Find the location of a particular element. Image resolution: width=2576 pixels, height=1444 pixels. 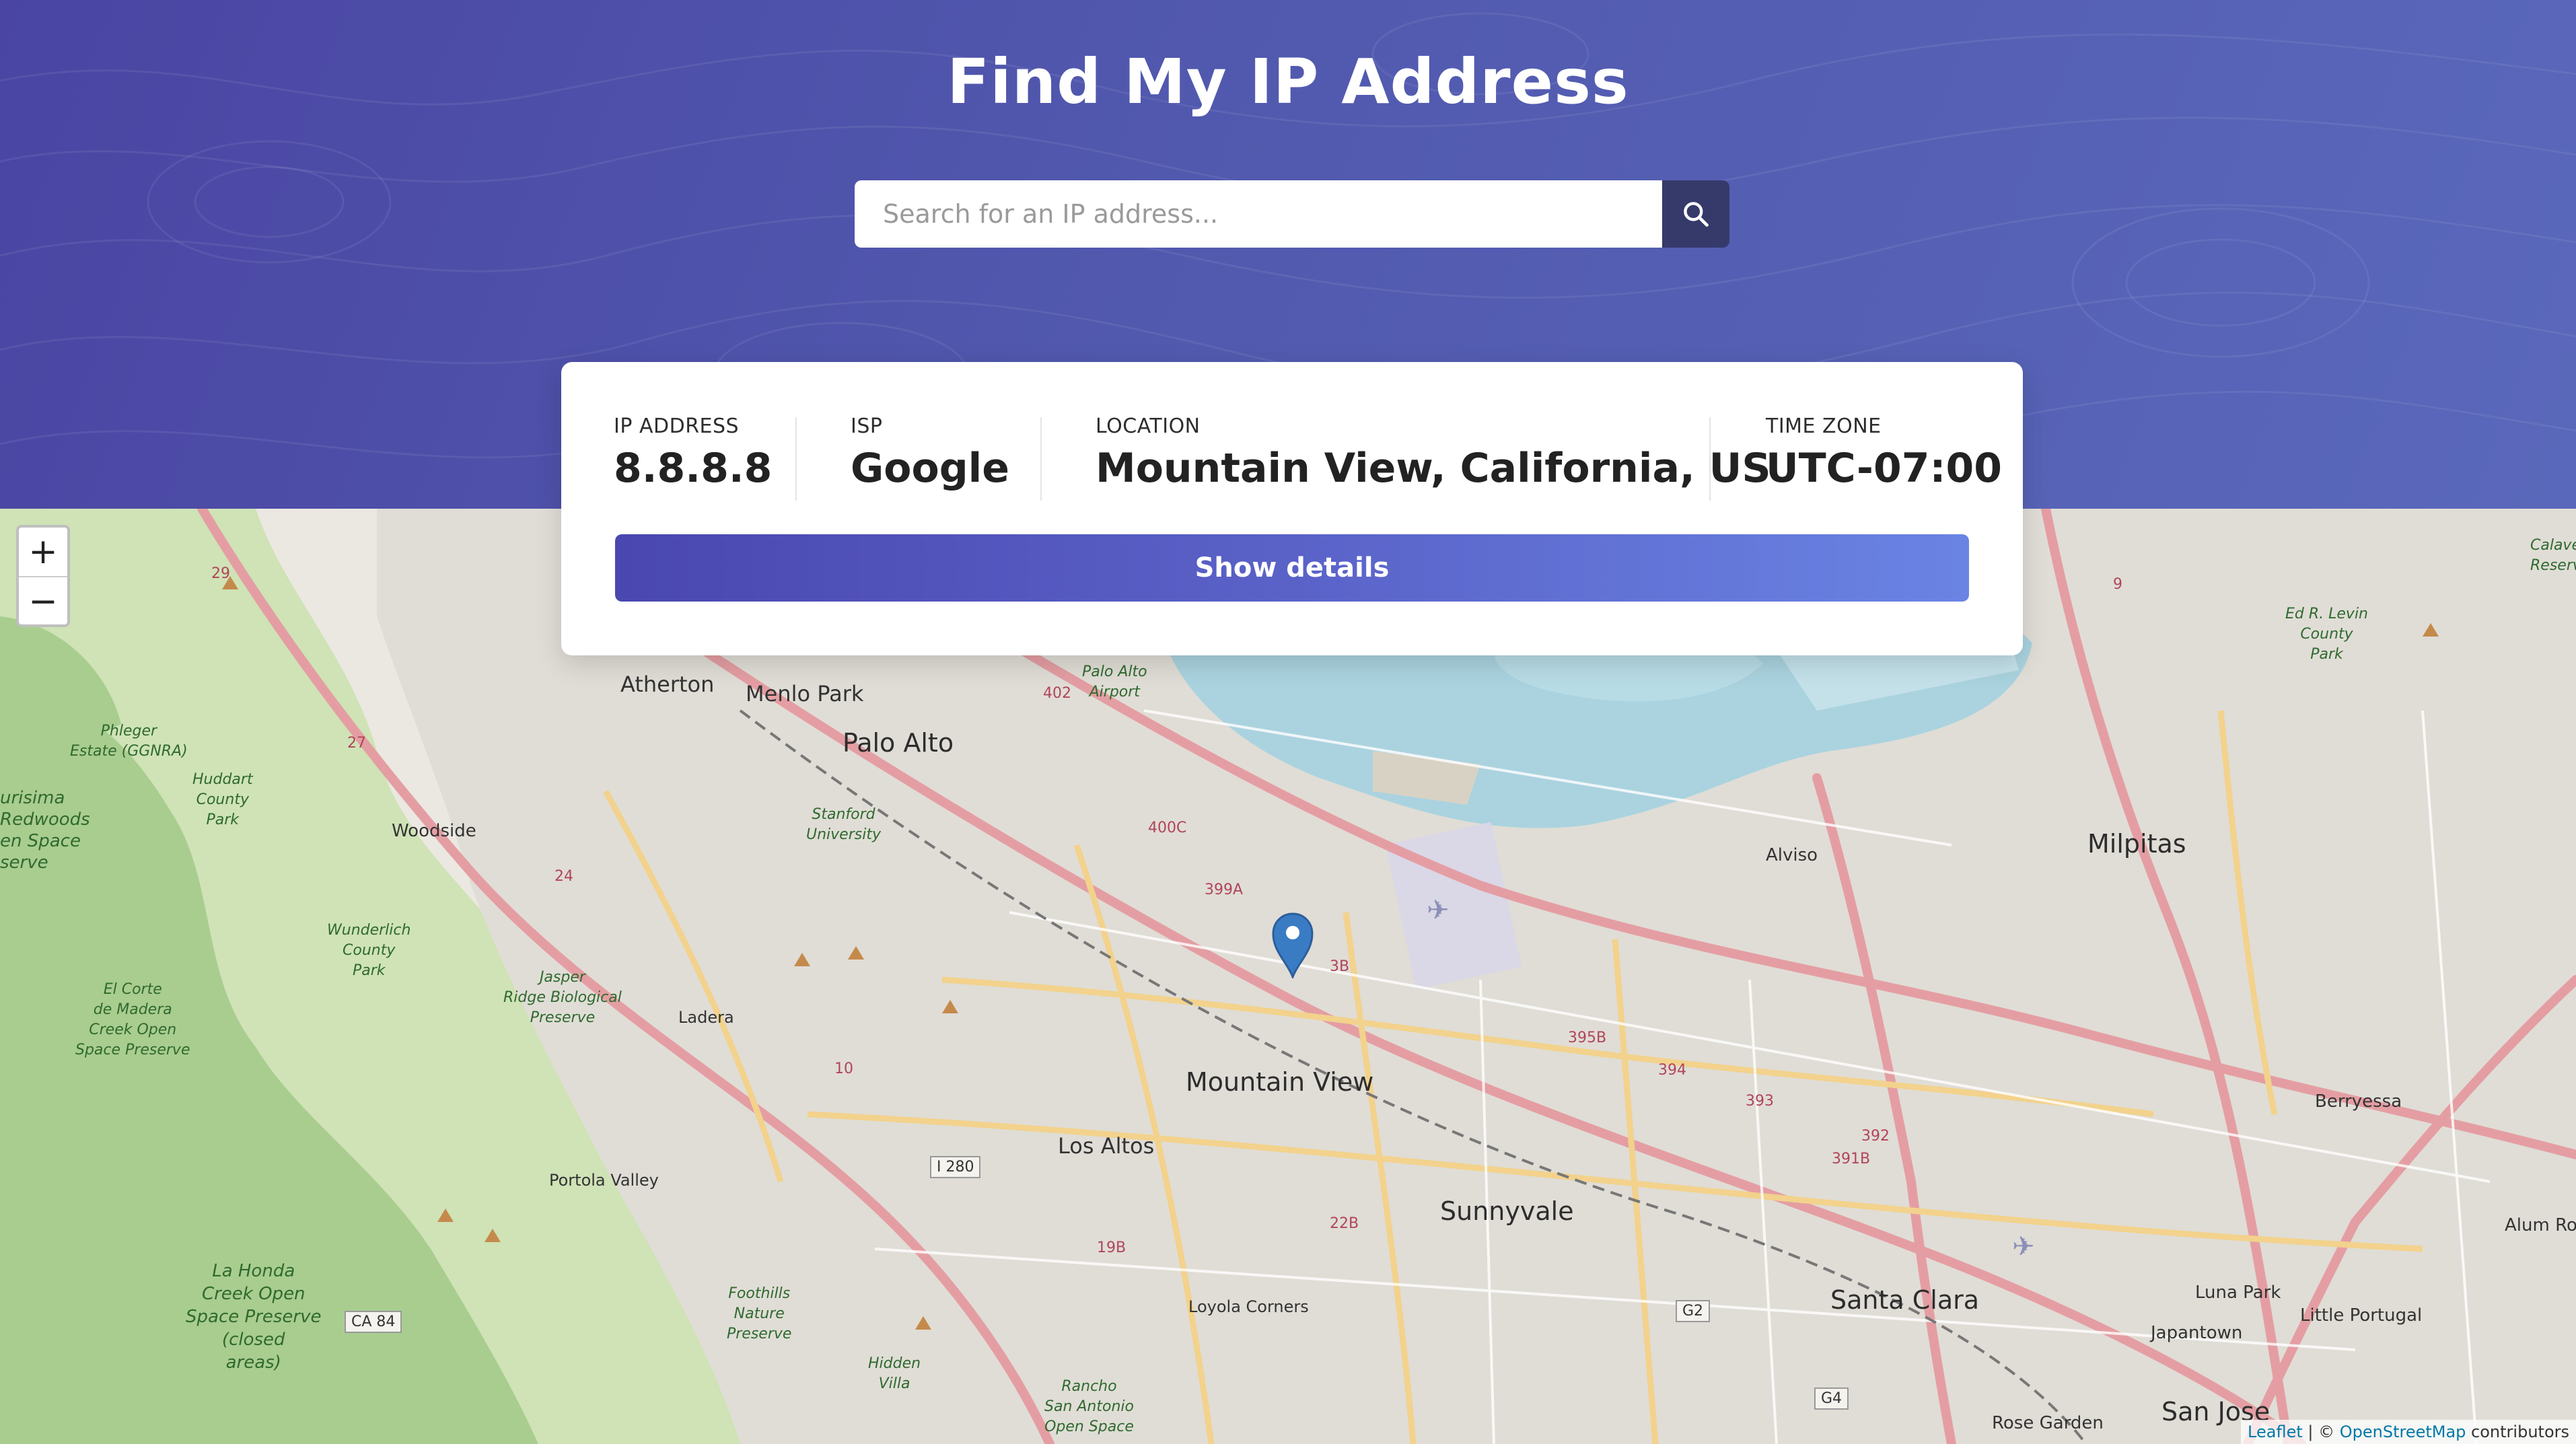

place-label: Woodside is located at coordinates (434, 831).